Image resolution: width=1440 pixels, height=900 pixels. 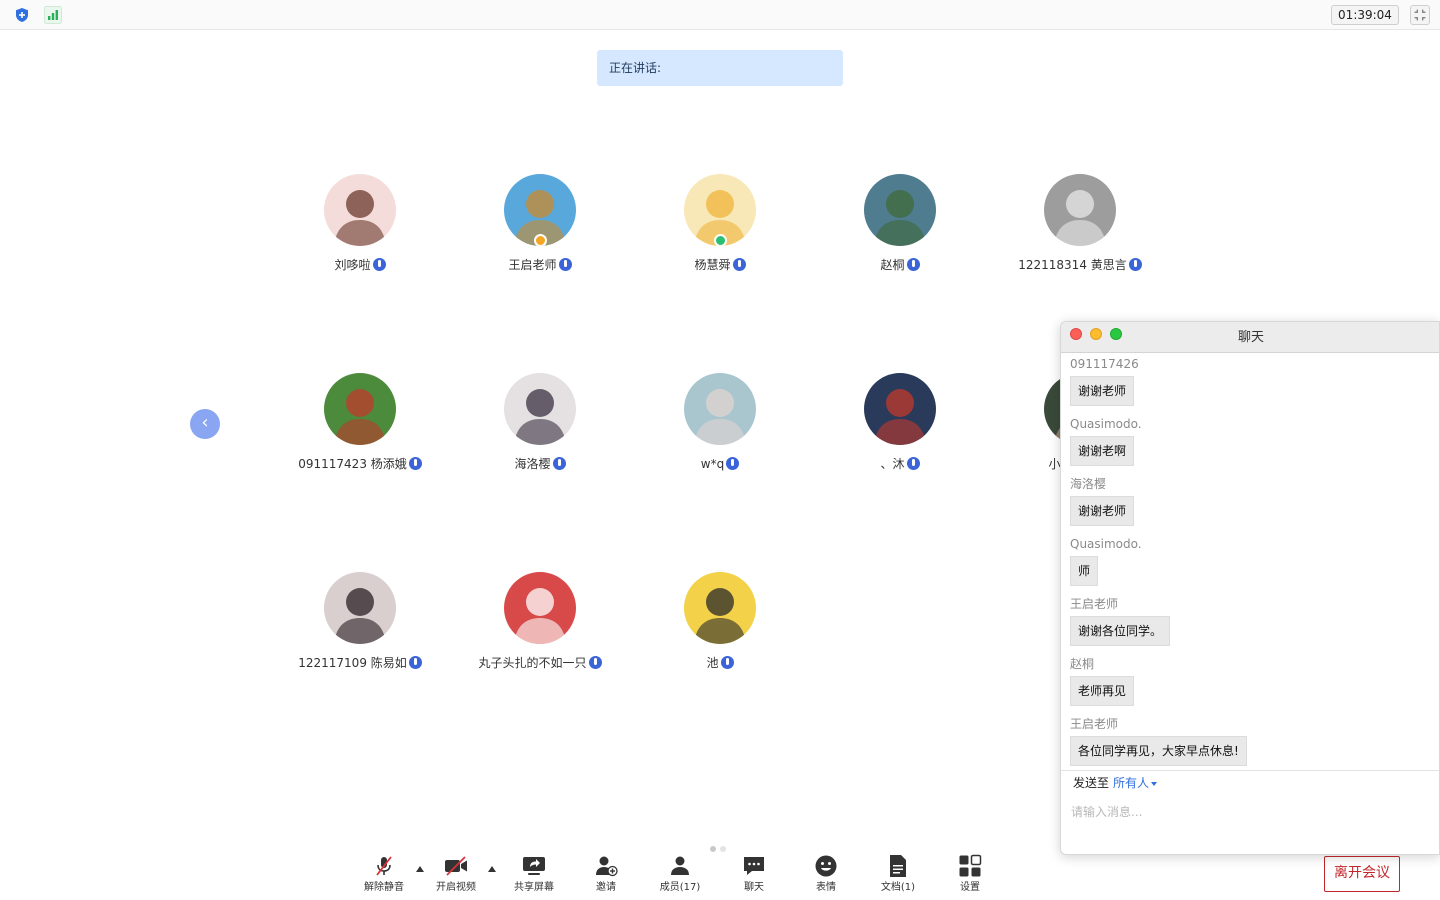 What do you see at coordinates (720, 15) in the screenshot?
I see `top-bar: 01:39:04` at bounding box center [720, 15].